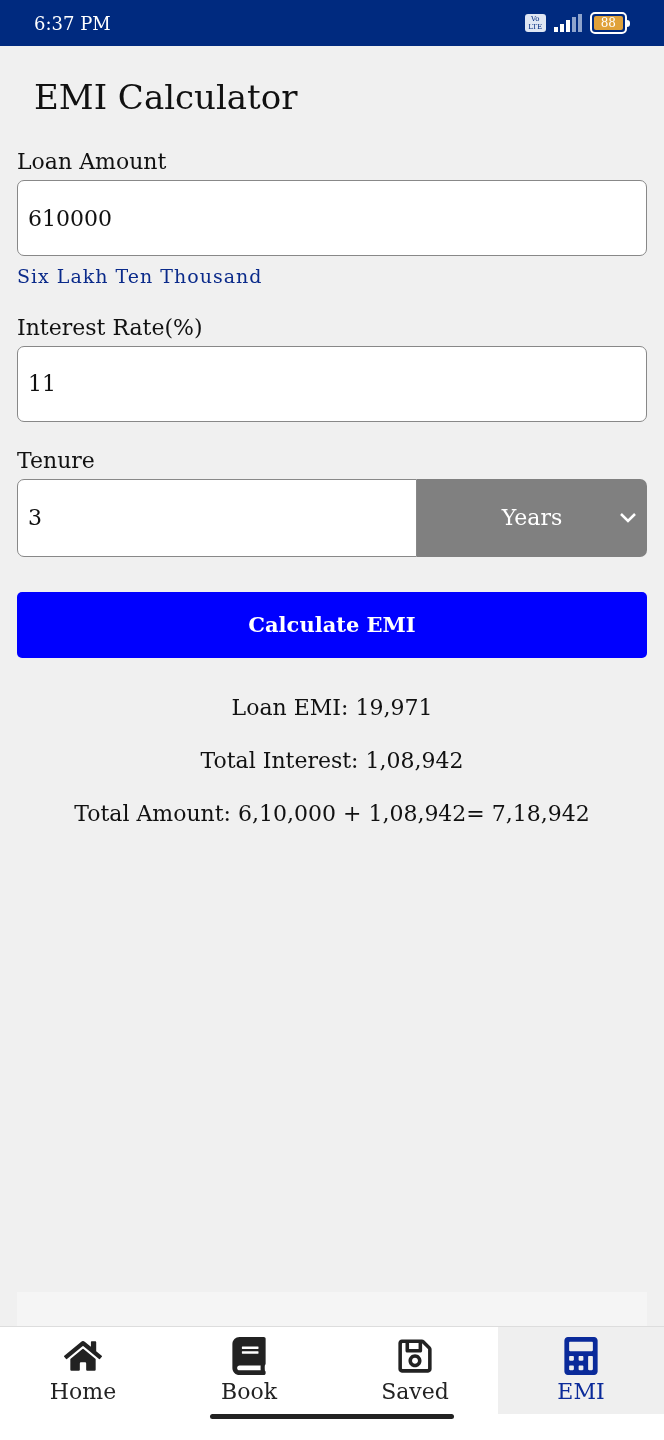 This screenshot has width=664, height=1440. What do you see at coordinates (217, 517) in the screenshot?
I see `tenure-field: 3` at bounding box center [217, 517].